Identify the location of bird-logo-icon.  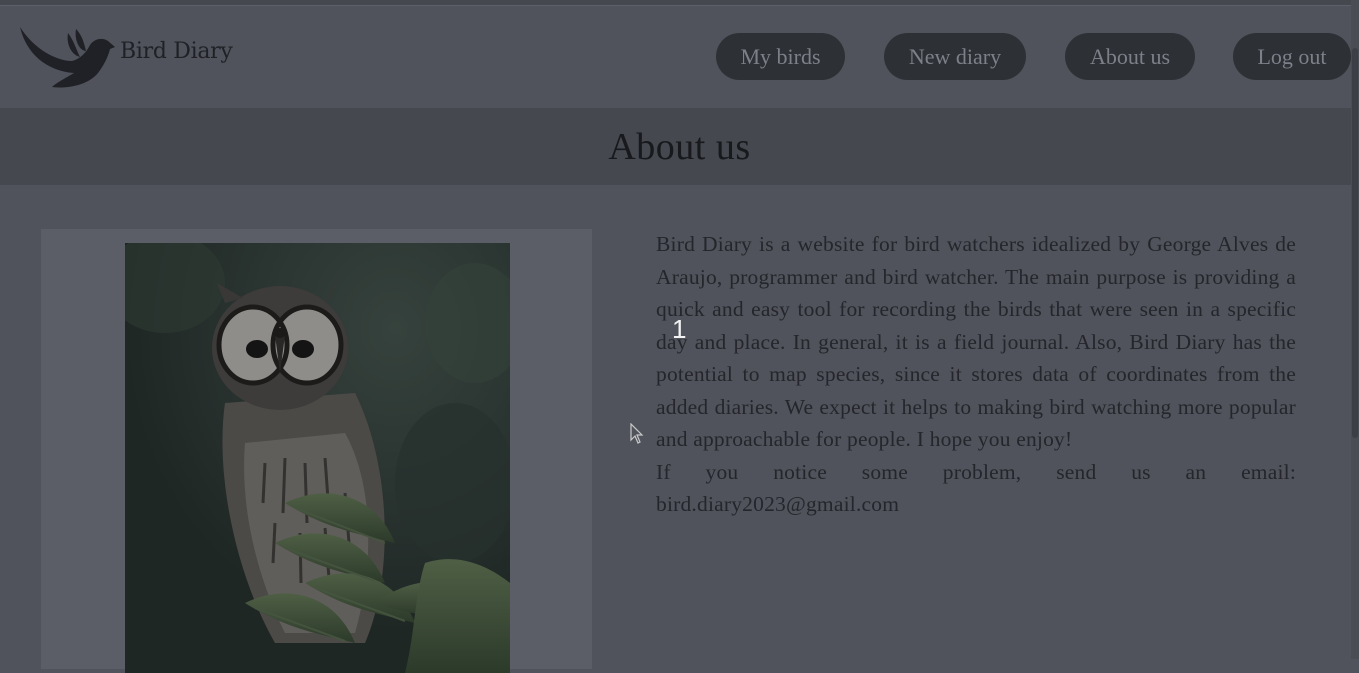
(66, 57).